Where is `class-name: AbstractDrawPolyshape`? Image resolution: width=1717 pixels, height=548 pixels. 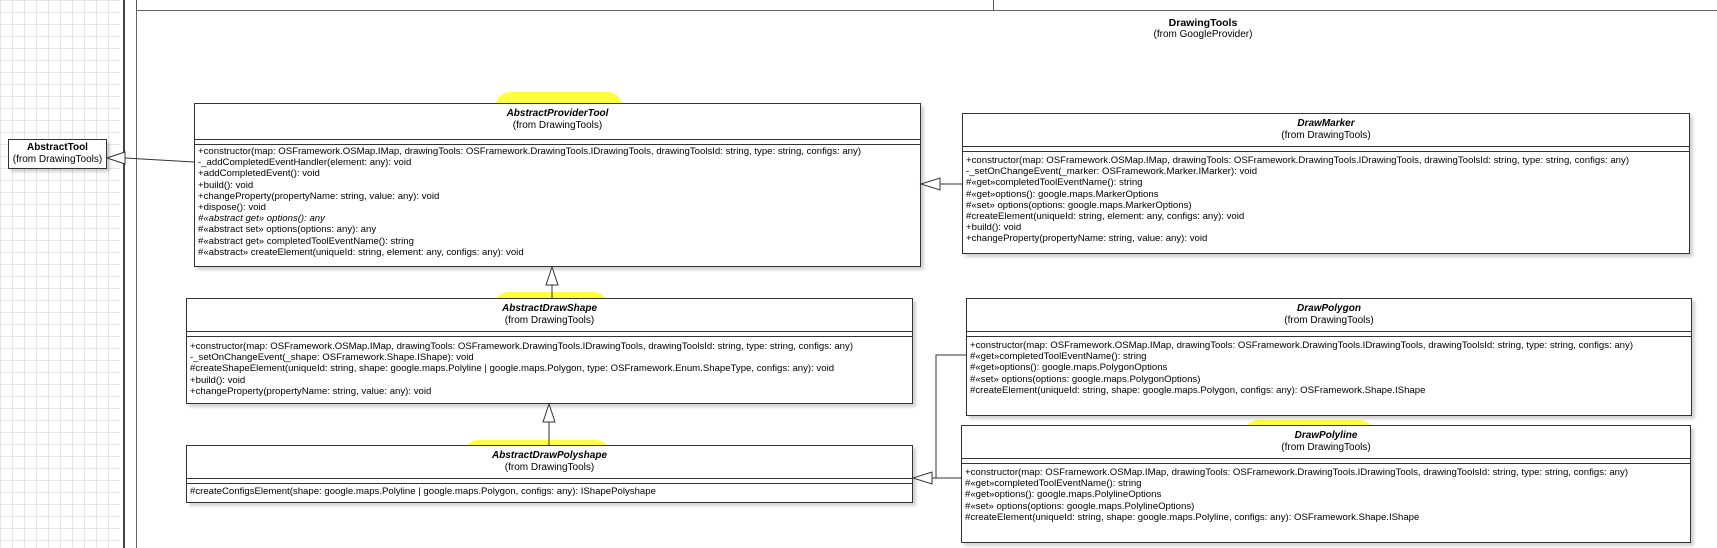 class-name: AbstractDrawPolyshape is located at coordinates (549, 455).